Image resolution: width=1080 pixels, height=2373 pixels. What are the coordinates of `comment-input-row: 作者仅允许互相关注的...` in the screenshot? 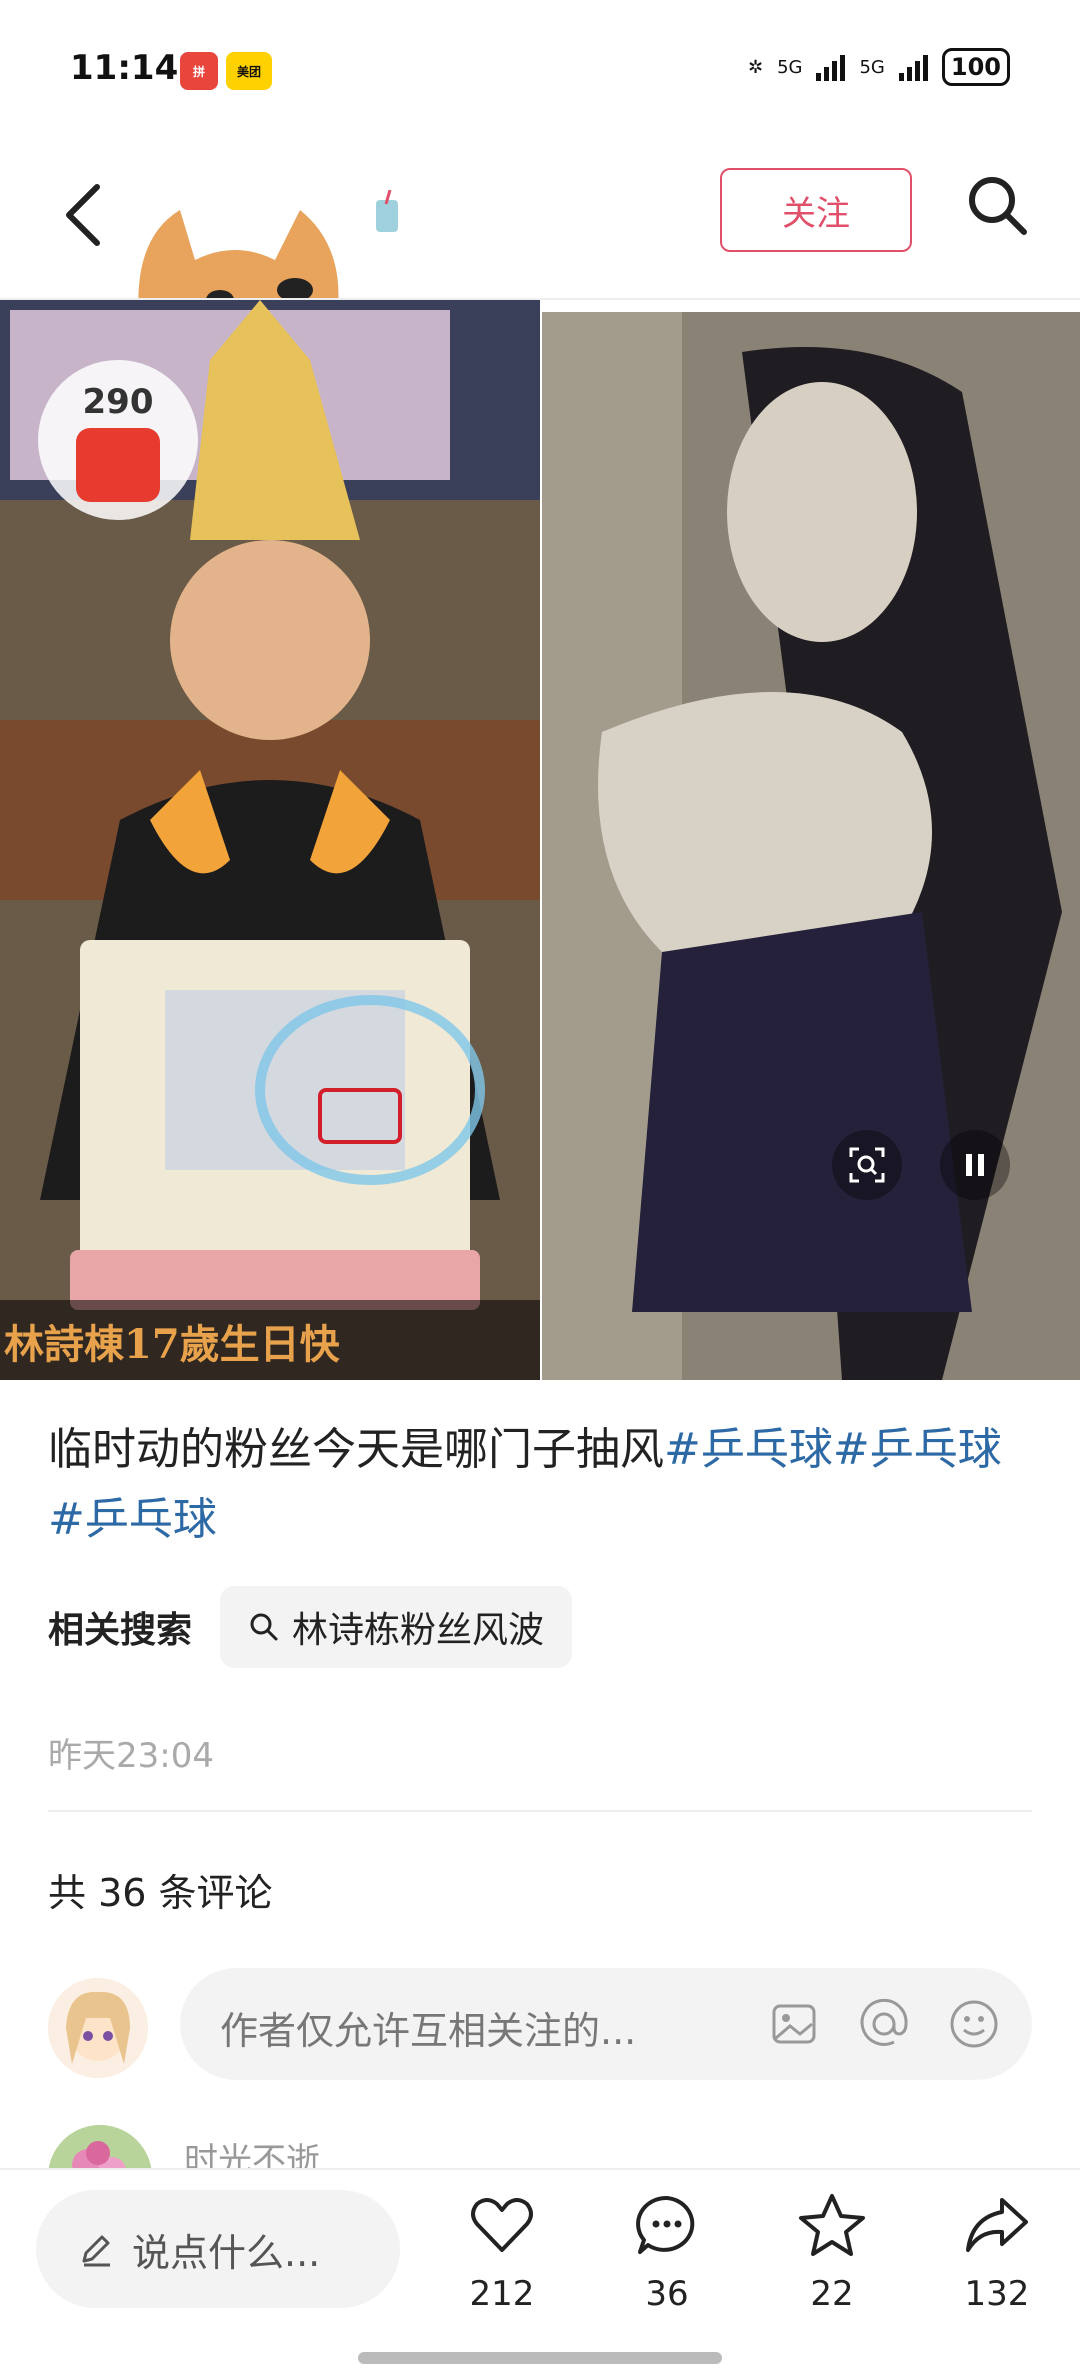 It's located at (540, 2024).